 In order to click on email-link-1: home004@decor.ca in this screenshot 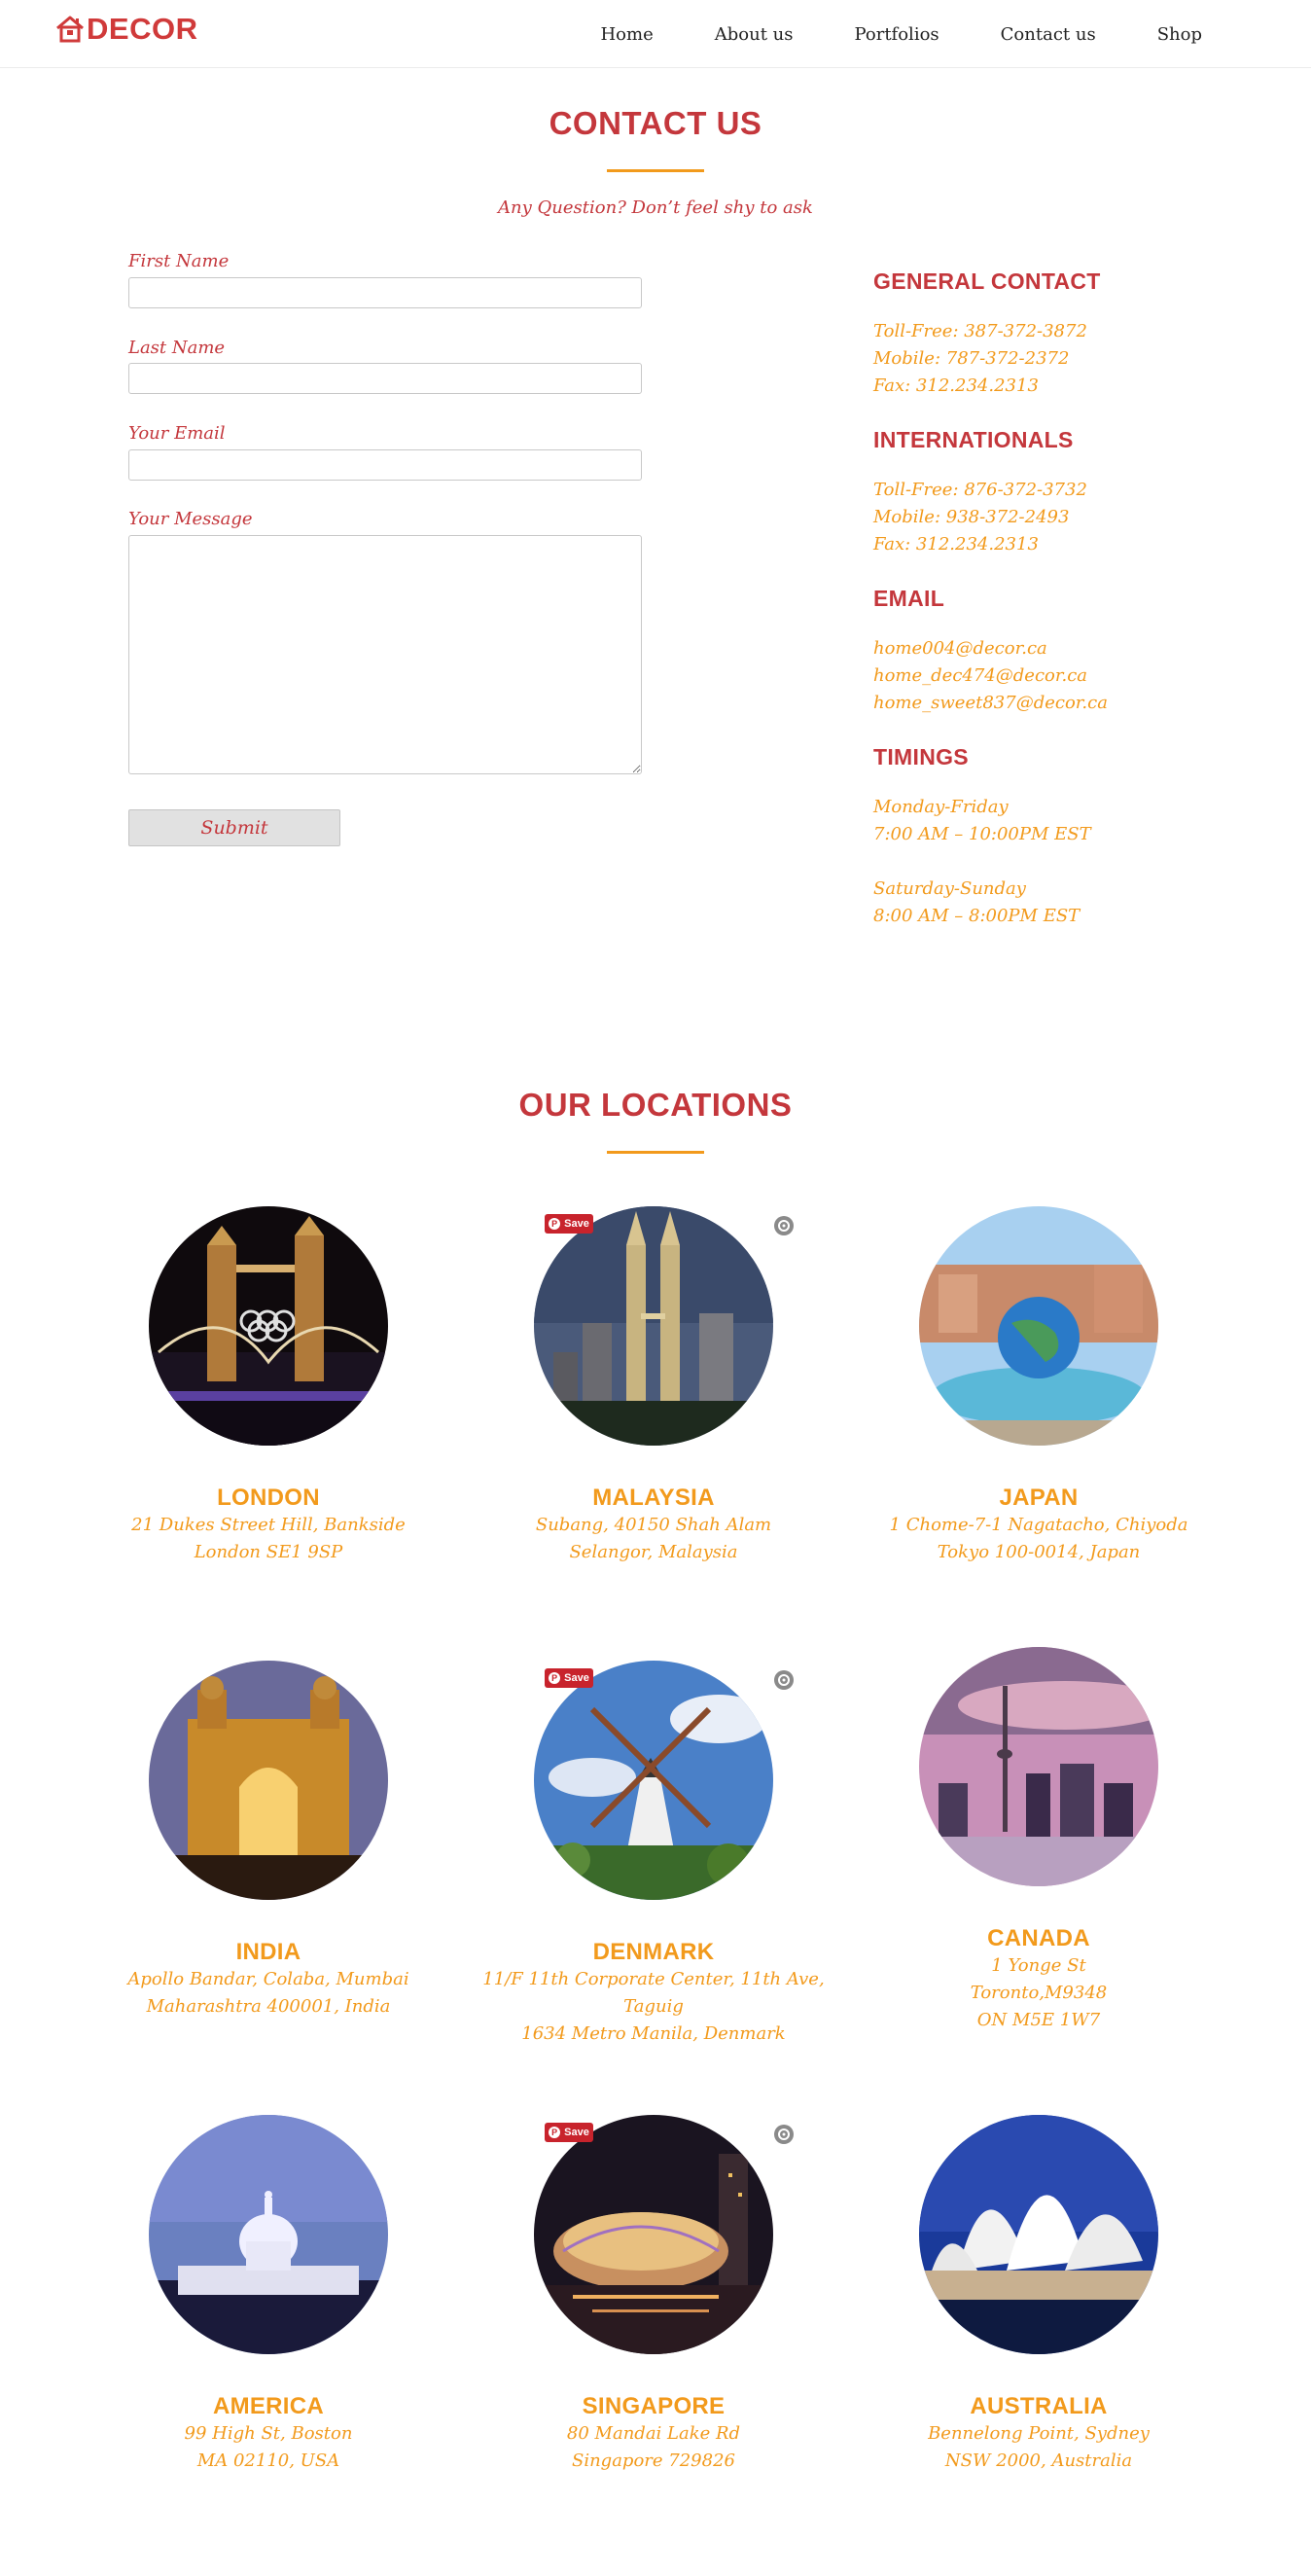, I will do `click(1067, 648)`.